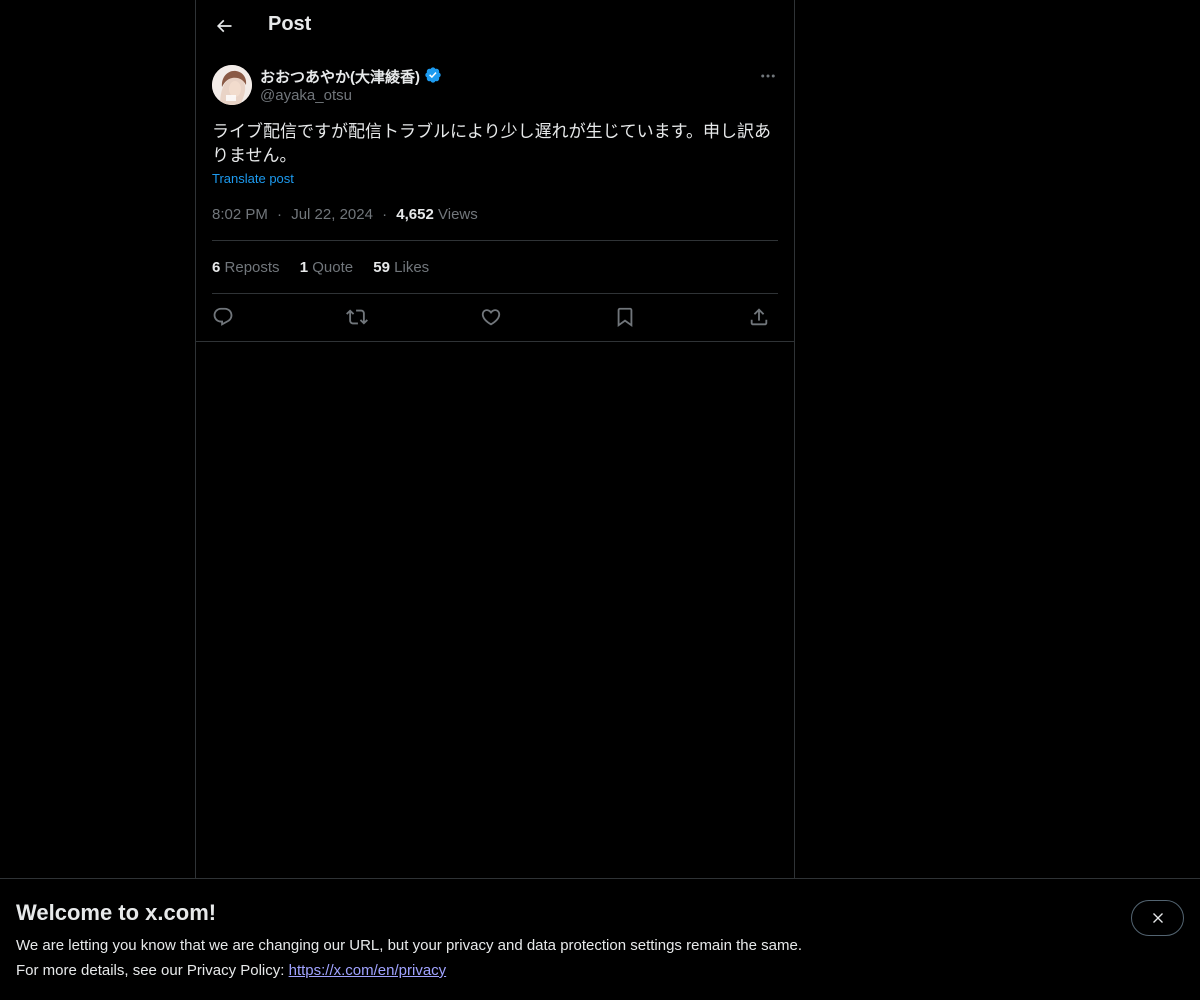 The height and width of the screenshot is (1000, 1200). I want to click on translate-post-link: Translate post, so click(253, 178).